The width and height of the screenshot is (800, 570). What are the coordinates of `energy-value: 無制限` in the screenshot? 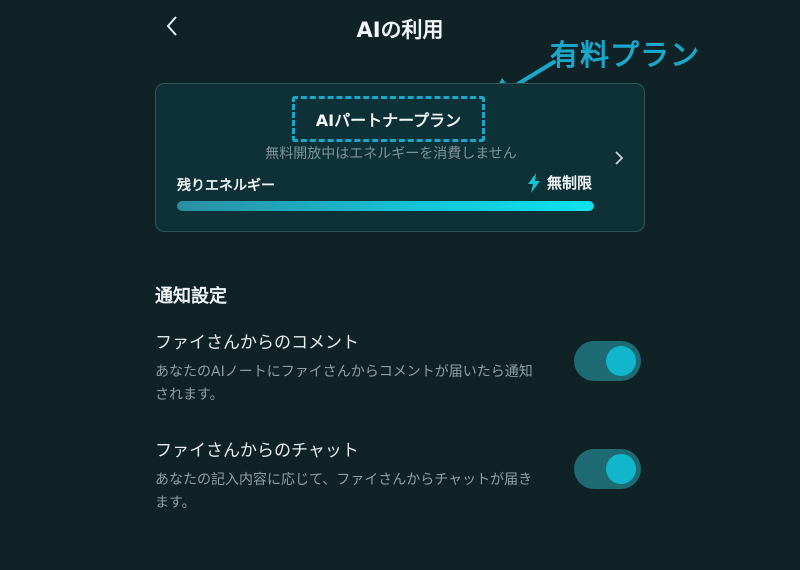 It's located at (559, 182).